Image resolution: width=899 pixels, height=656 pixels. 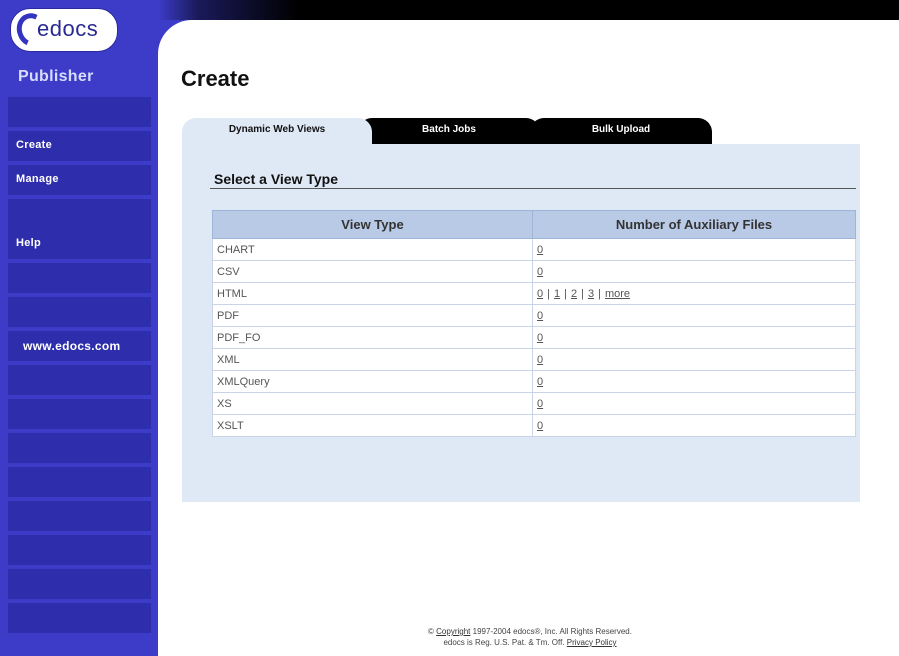 What do you see at coordinates (694, 293) in the screenshot?
I see `aux-files-cell: 0 | 1 | 2 | 3 | more` at bounding box center [694, 293].